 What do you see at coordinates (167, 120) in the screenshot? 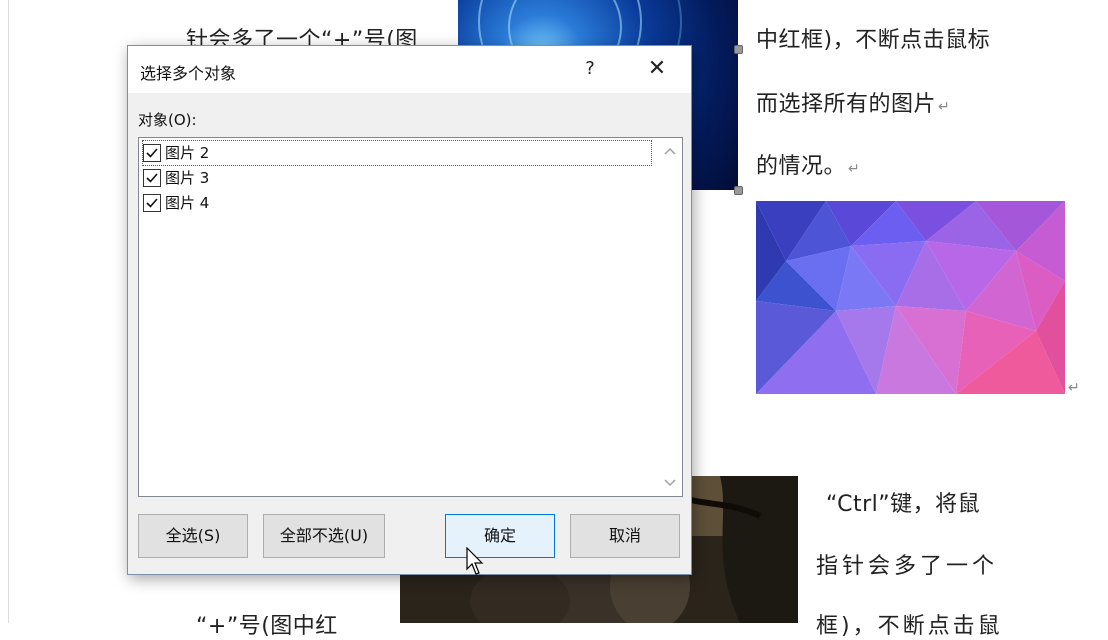
I see `objects-list-label: 对象(O):` at bounding box center [167, 120].